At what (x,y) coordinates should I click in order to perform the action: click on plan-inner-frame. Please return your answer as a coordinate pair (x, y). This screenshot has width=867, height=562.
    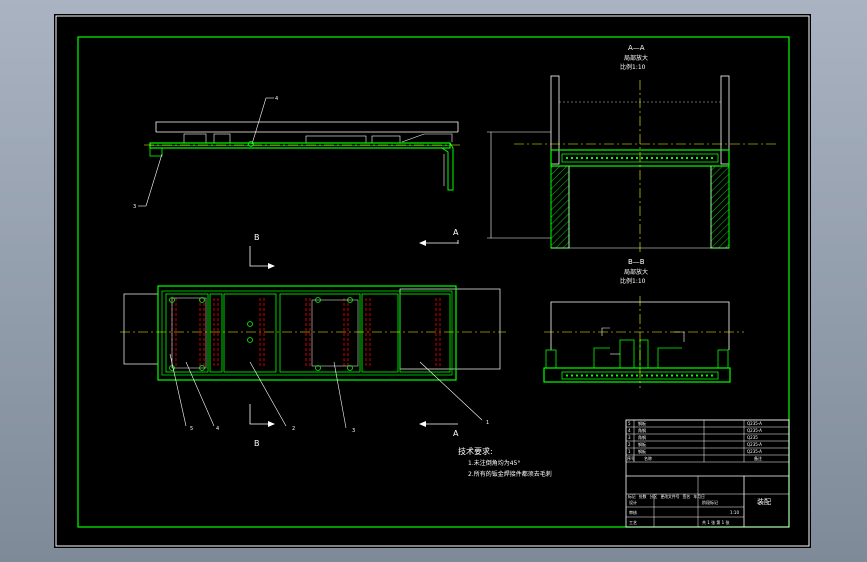
    Looking at the image, I should click on (307, 333).